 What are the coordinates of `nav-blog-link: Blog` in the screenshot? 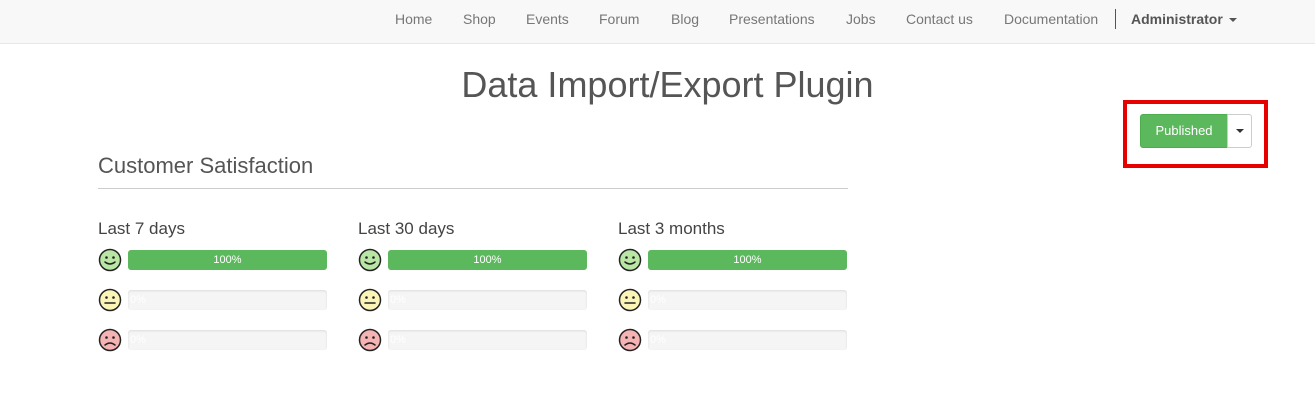 It's located at (685, 22).